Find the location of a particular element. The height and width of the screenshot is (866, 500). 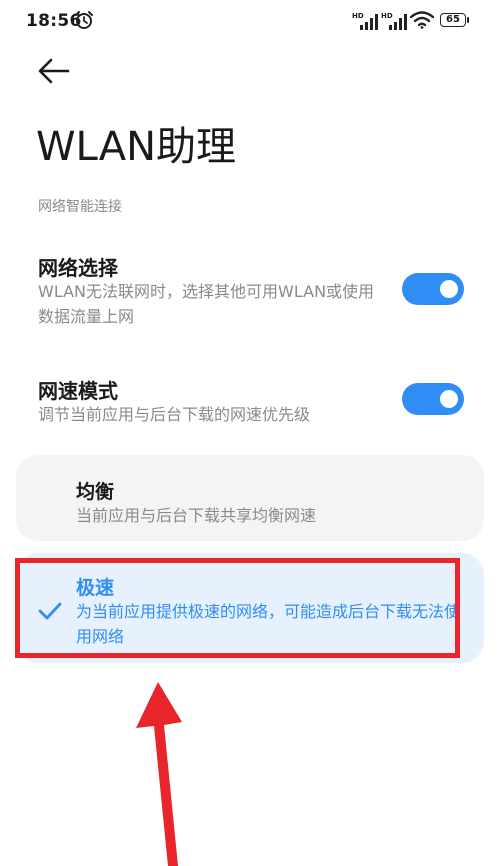

wifi-icon is located at coordinates (422, 20).